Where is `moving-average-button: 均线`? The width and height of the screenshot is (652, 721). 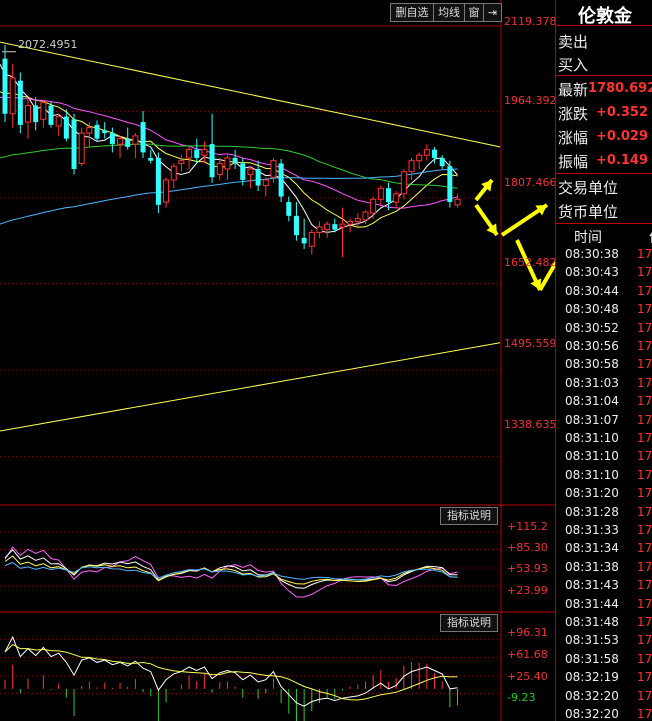 moving-average-button: 均线 is located at coordinates (449, 12).